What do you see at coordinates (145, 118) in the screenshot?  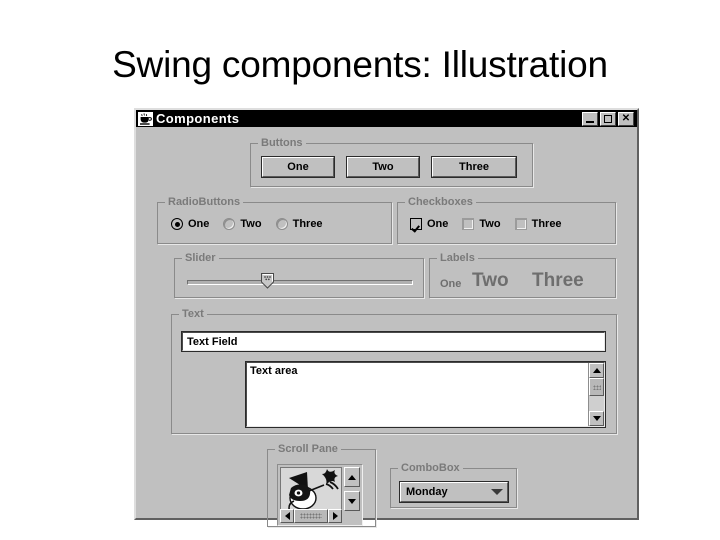 I see `java-coffee-cup-icon` at bounding box center [145, 118].